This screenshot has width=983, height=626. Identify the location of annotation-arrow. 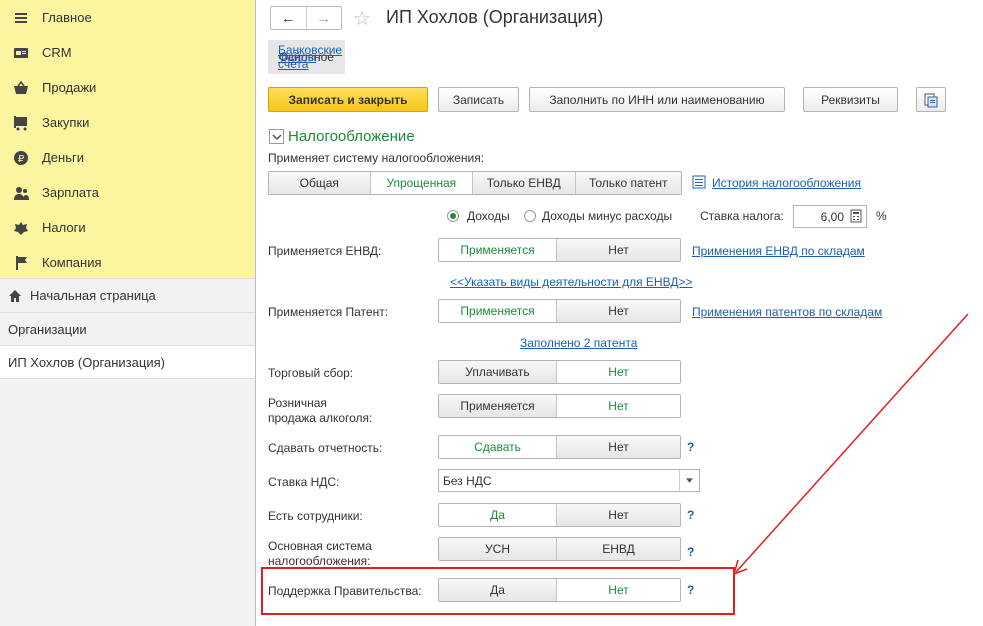
(851, 444).